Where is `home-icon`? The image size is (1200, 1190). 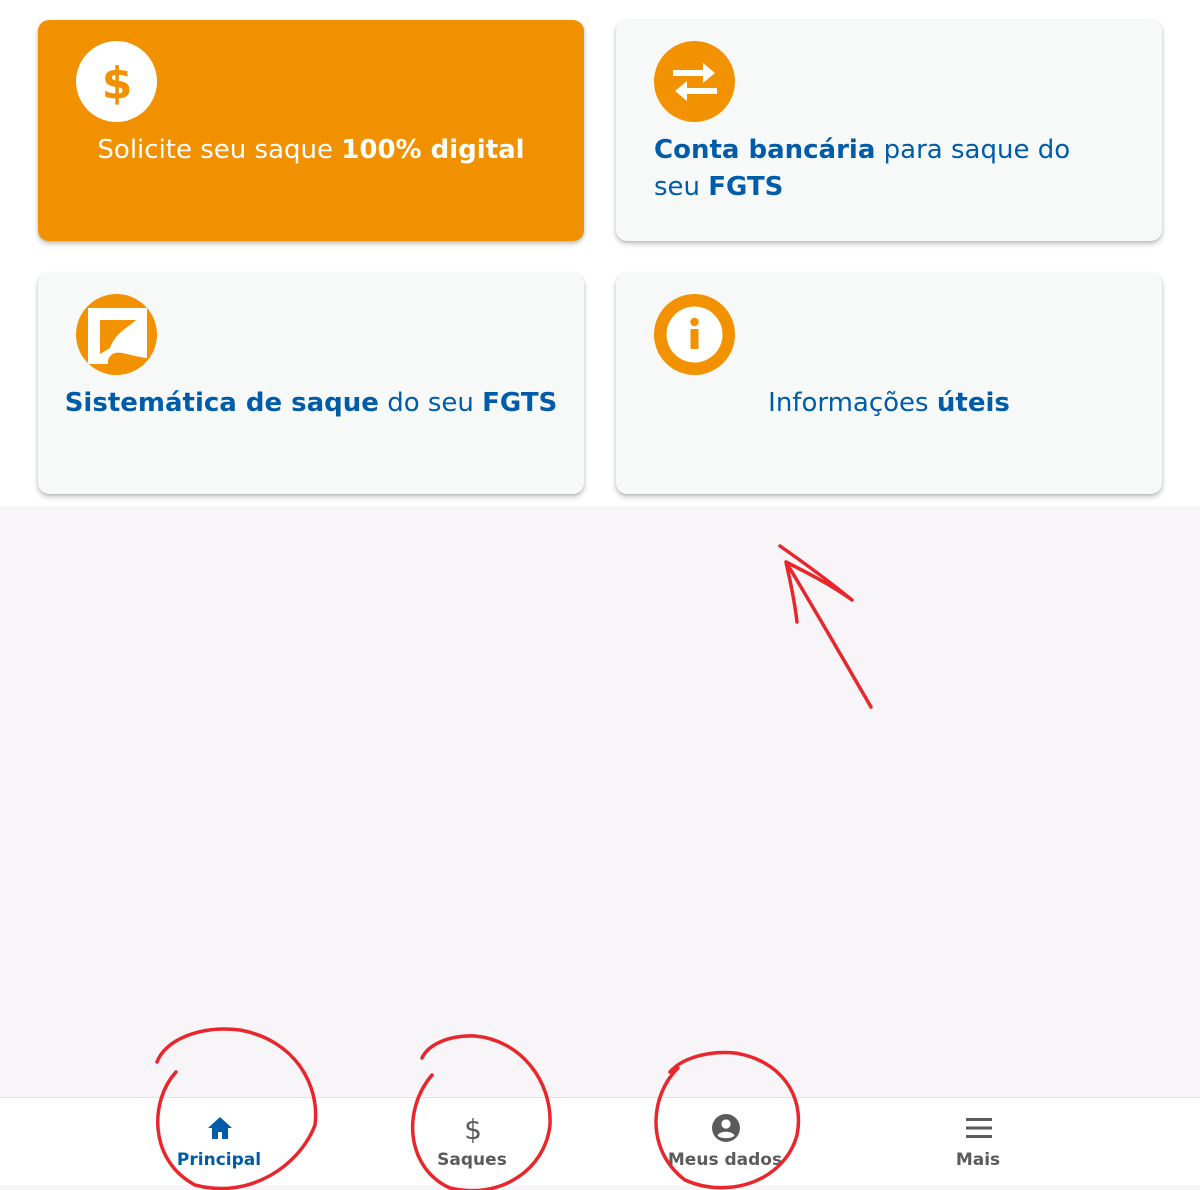
home-icon is located at coordinates (220, 1128).